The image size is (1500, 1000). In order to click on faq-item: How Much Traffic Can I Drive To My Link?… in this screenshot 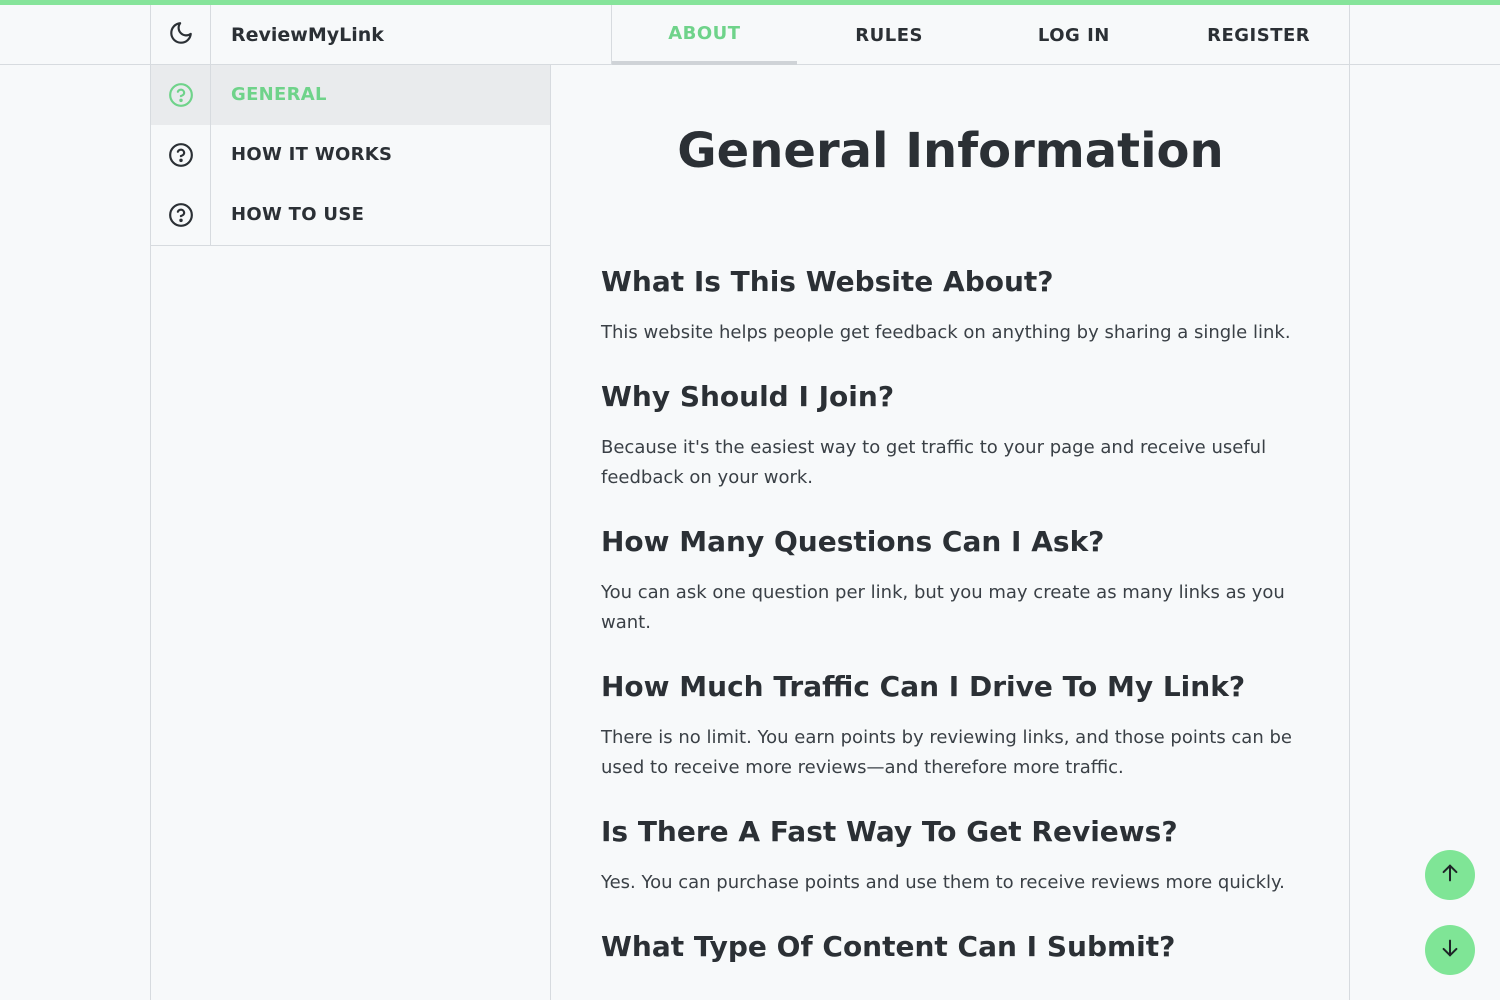, I will do `click(951, 726)`.